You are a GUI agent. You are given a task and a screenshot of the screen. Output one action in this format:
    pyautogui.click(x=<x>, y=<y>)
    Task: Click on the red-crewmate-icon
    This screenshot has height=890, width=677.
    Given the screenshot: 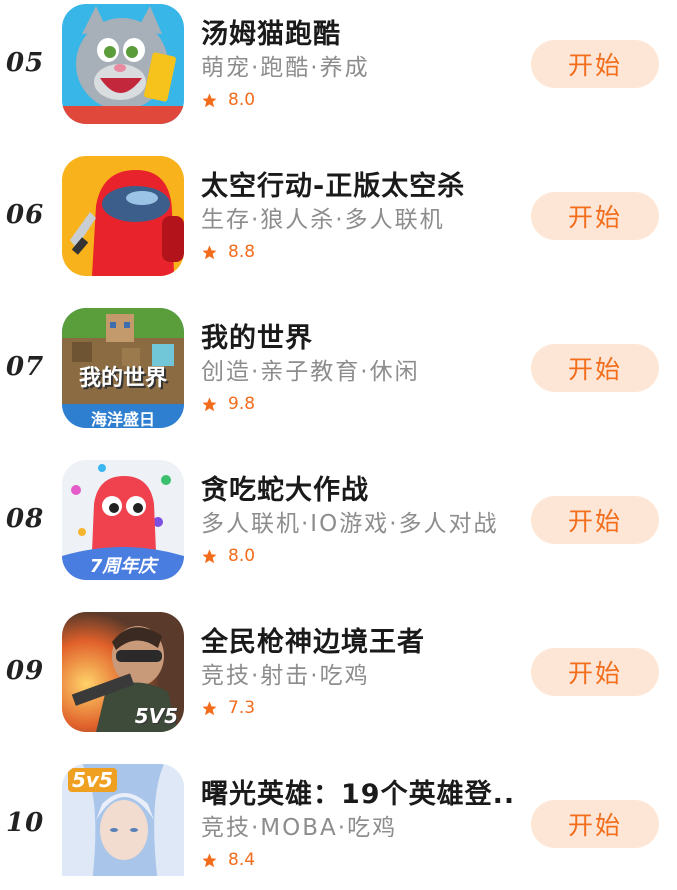 What is the action you would take?
    pyautogui.click(x=123, y=216)
    